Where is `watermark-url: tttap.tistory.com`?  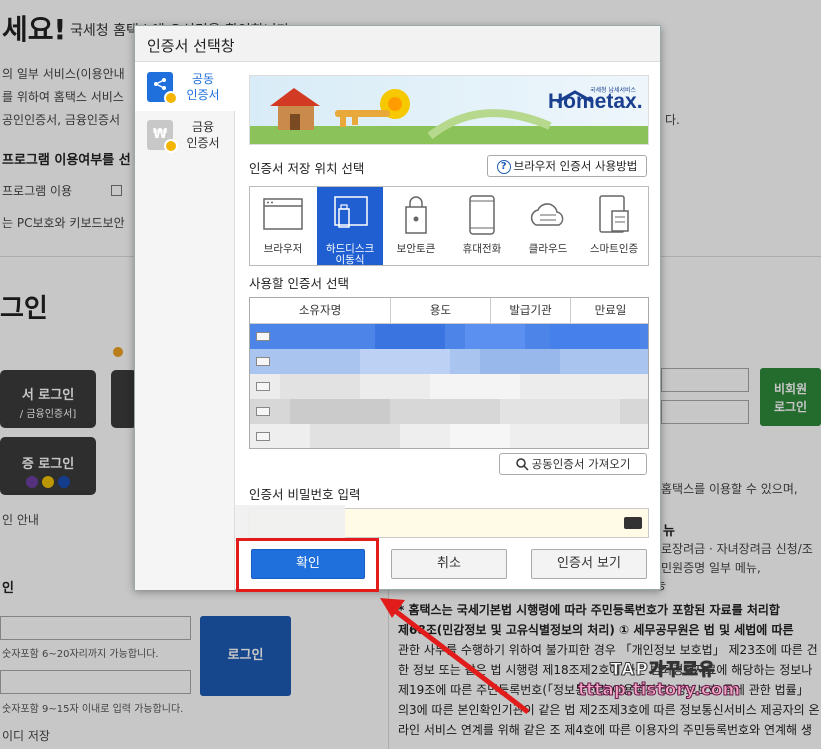
watermark-url: tttap.tistory.com is located at coordinates (659, 690).